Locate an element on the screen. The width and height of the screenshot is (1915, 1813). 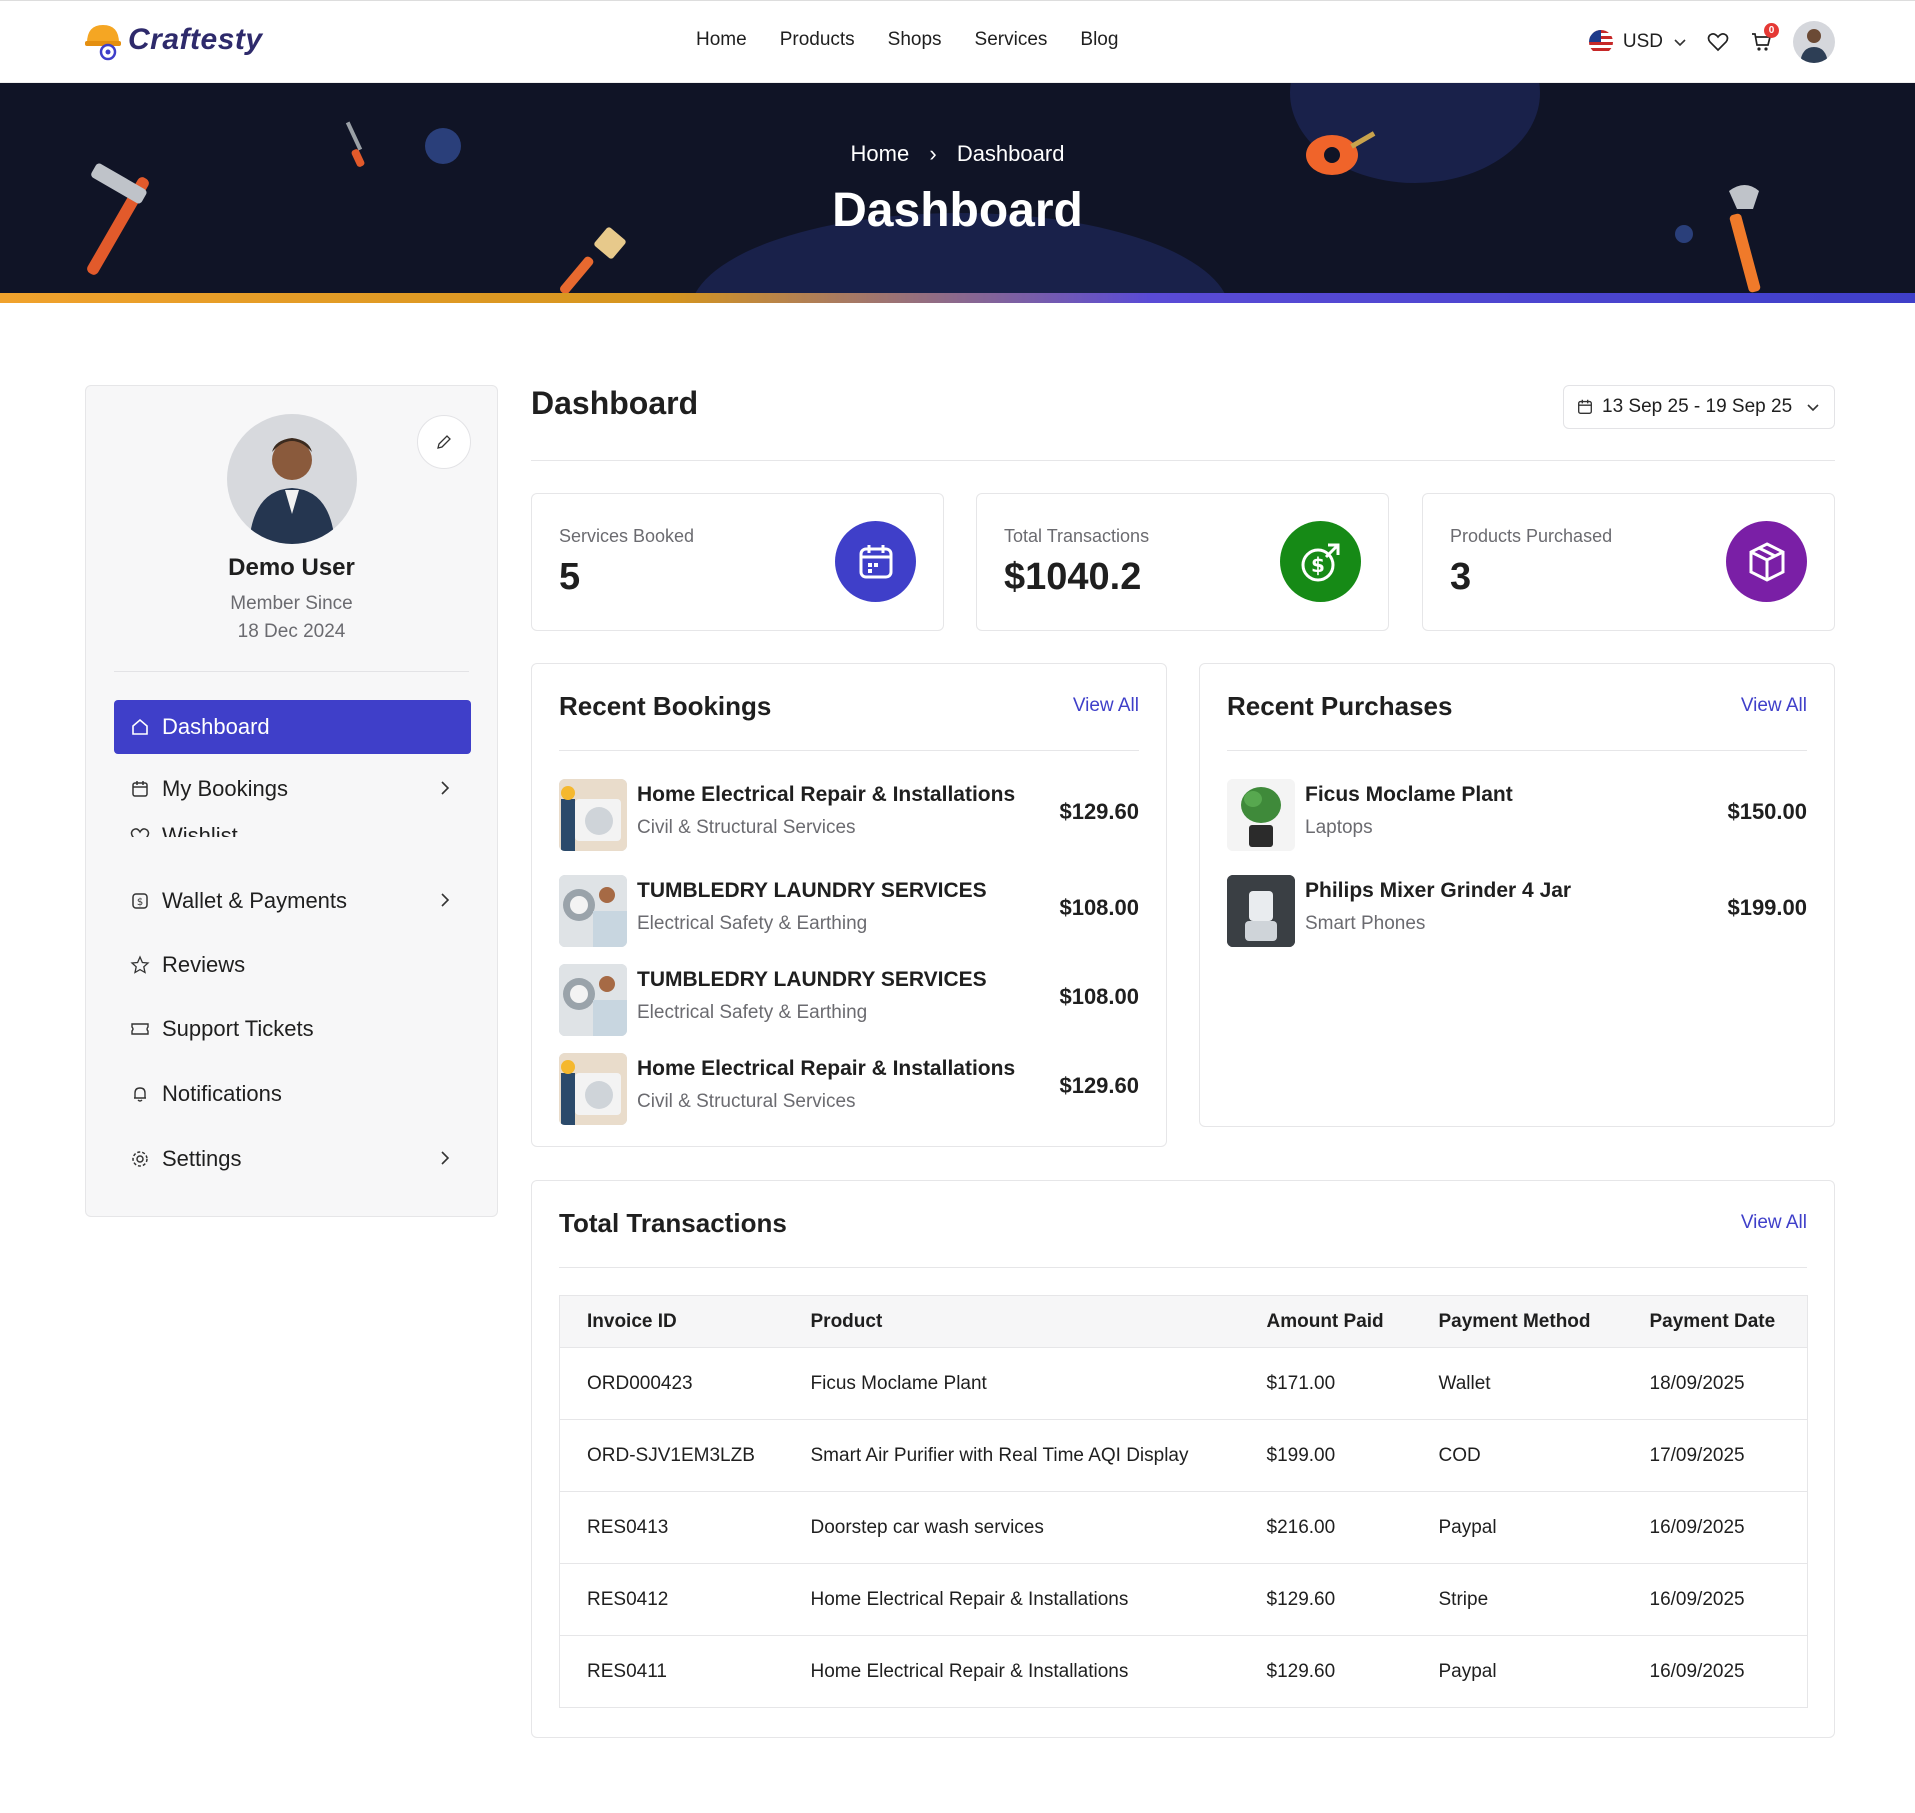
edit-profile-button is located at coordinates (444, 442).